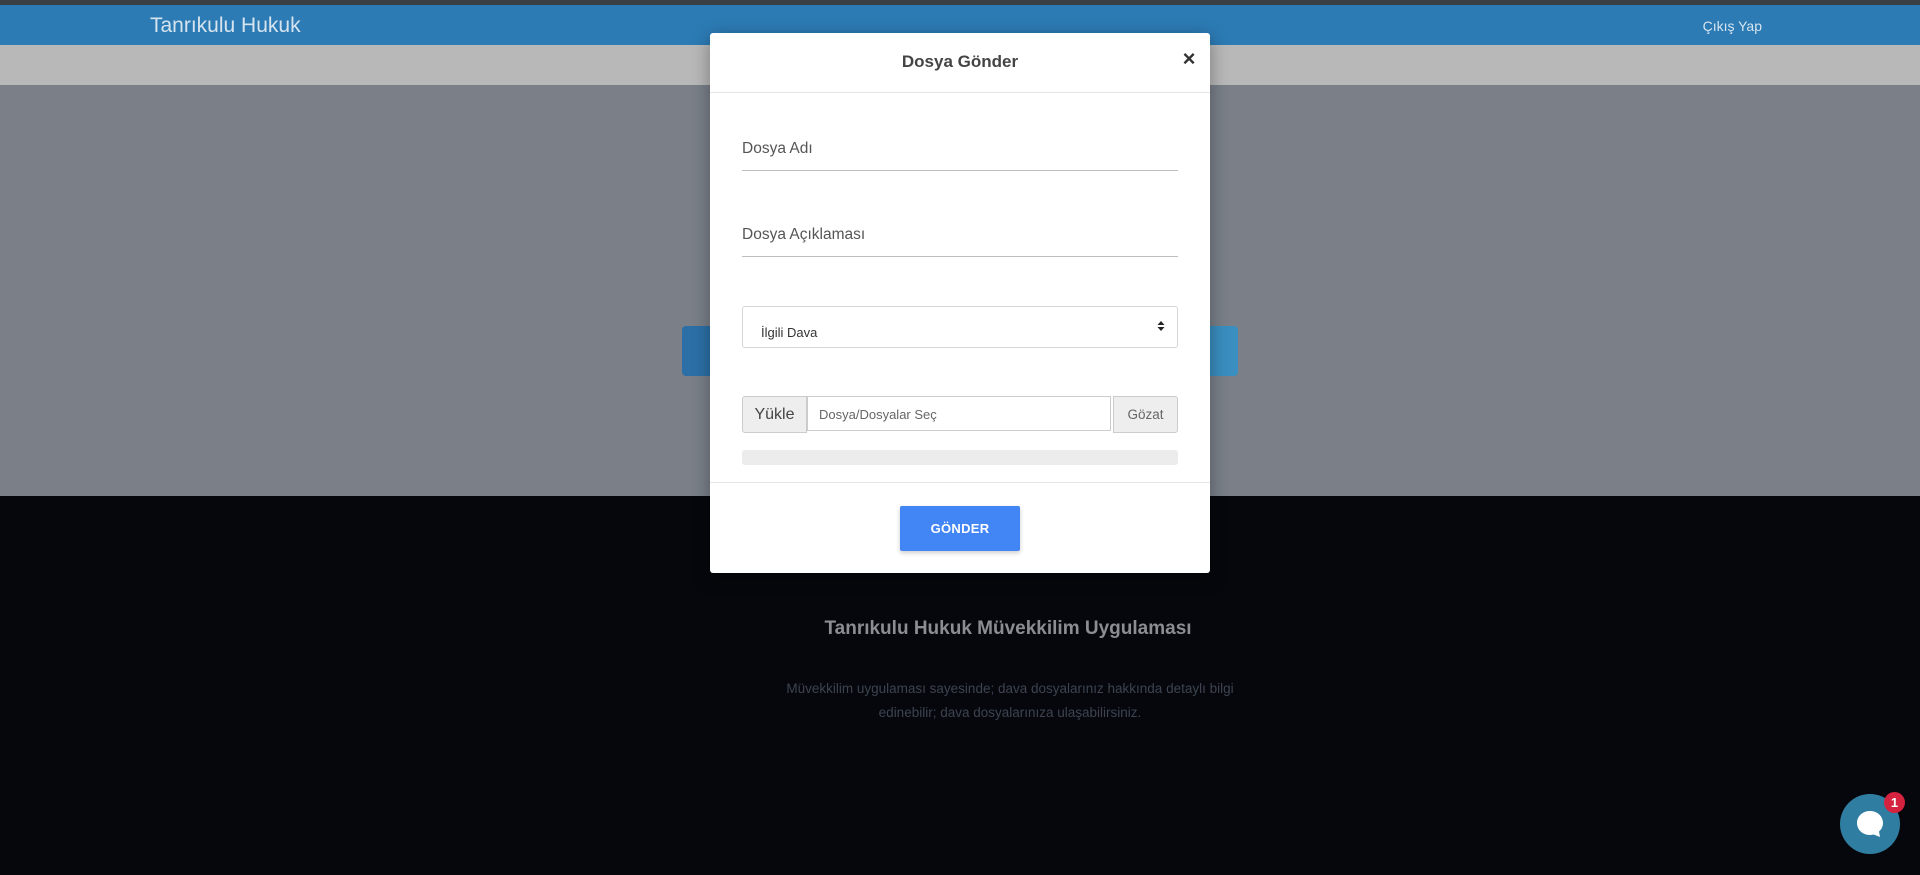  What do you see at coordinates (960, 482) in the screenshot?
I see `modal-footer-divider` at bounding box center [960, 482].